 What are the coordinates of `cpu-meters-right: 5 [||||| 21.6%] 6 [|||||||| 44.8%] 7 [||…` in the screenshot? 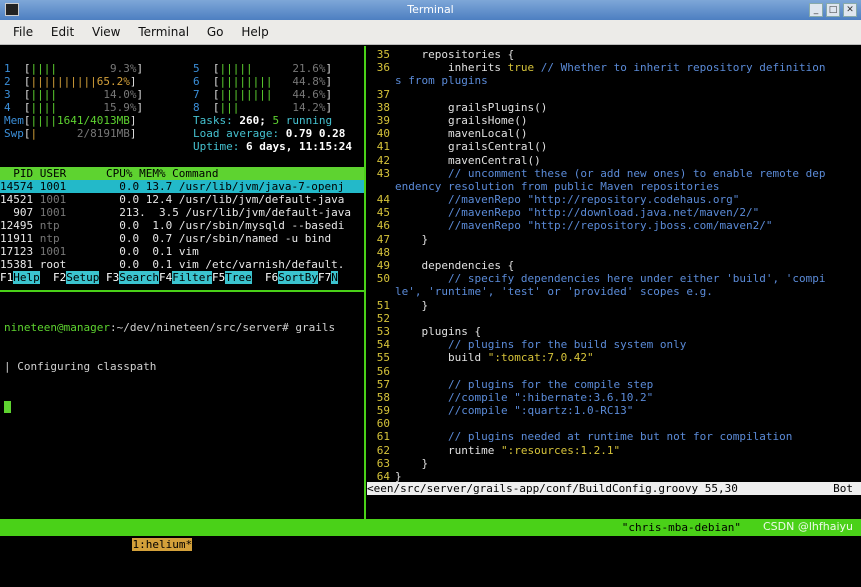 It's located at (272, 107).